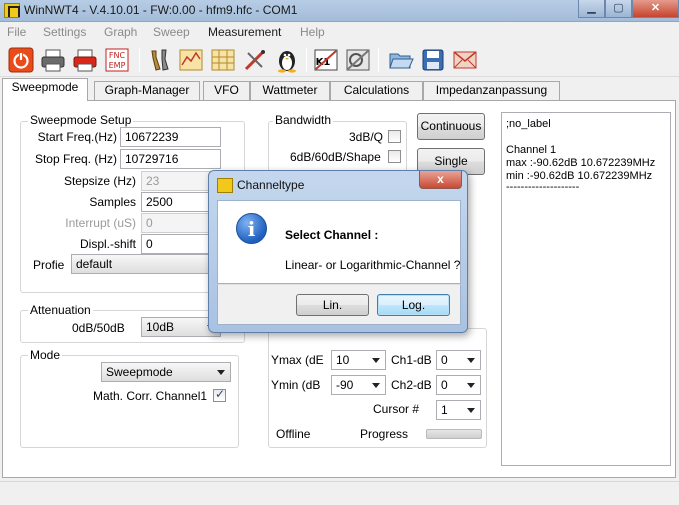 The width and height of the screenshot is (679, 505). What do you see at coordinates (147, 90) in the screenshot?
I see `tab-graph-manager: Graph-Manager` at bounding box center [147, 90].